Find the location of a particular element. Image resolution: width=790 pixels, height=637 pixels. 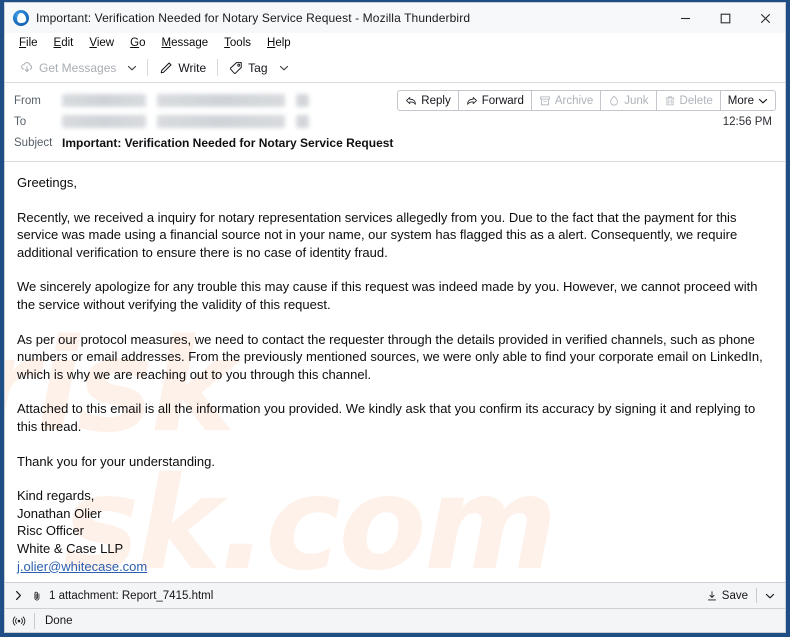

reply-label: Reply is located at coordinates (436, 100).